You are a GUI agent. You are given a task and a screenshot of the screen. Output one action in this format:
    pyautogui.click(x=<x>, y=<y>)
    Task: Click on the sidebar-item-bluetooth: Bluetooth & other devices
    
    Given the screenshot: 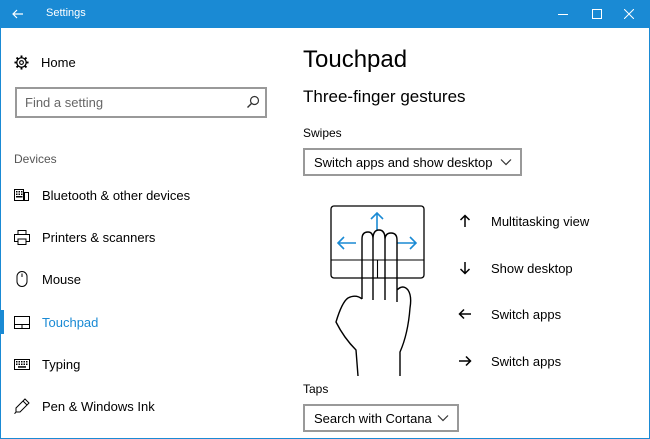 What is the action you would take?
    pyautogui.click(x=139, y=195)
    